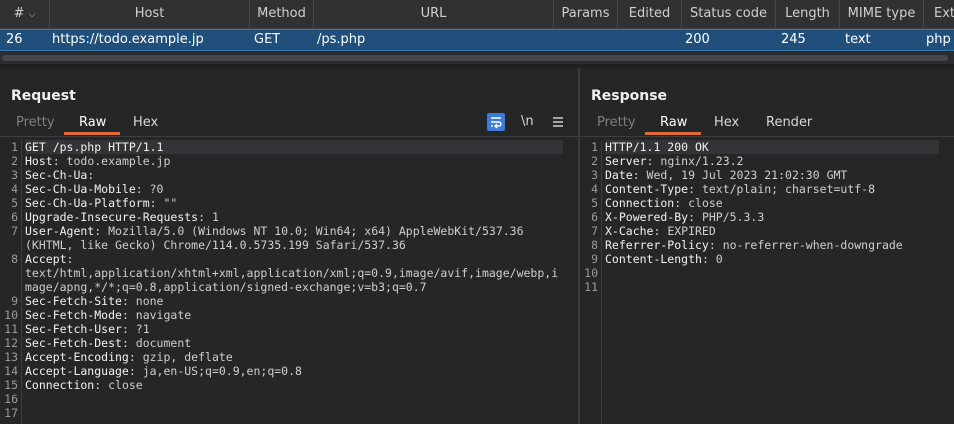 The image size is (954, 424). Describe the element at coordinates (35, 125) in the screenshot. I see `request-tab-pretty: Pretty` at that location.